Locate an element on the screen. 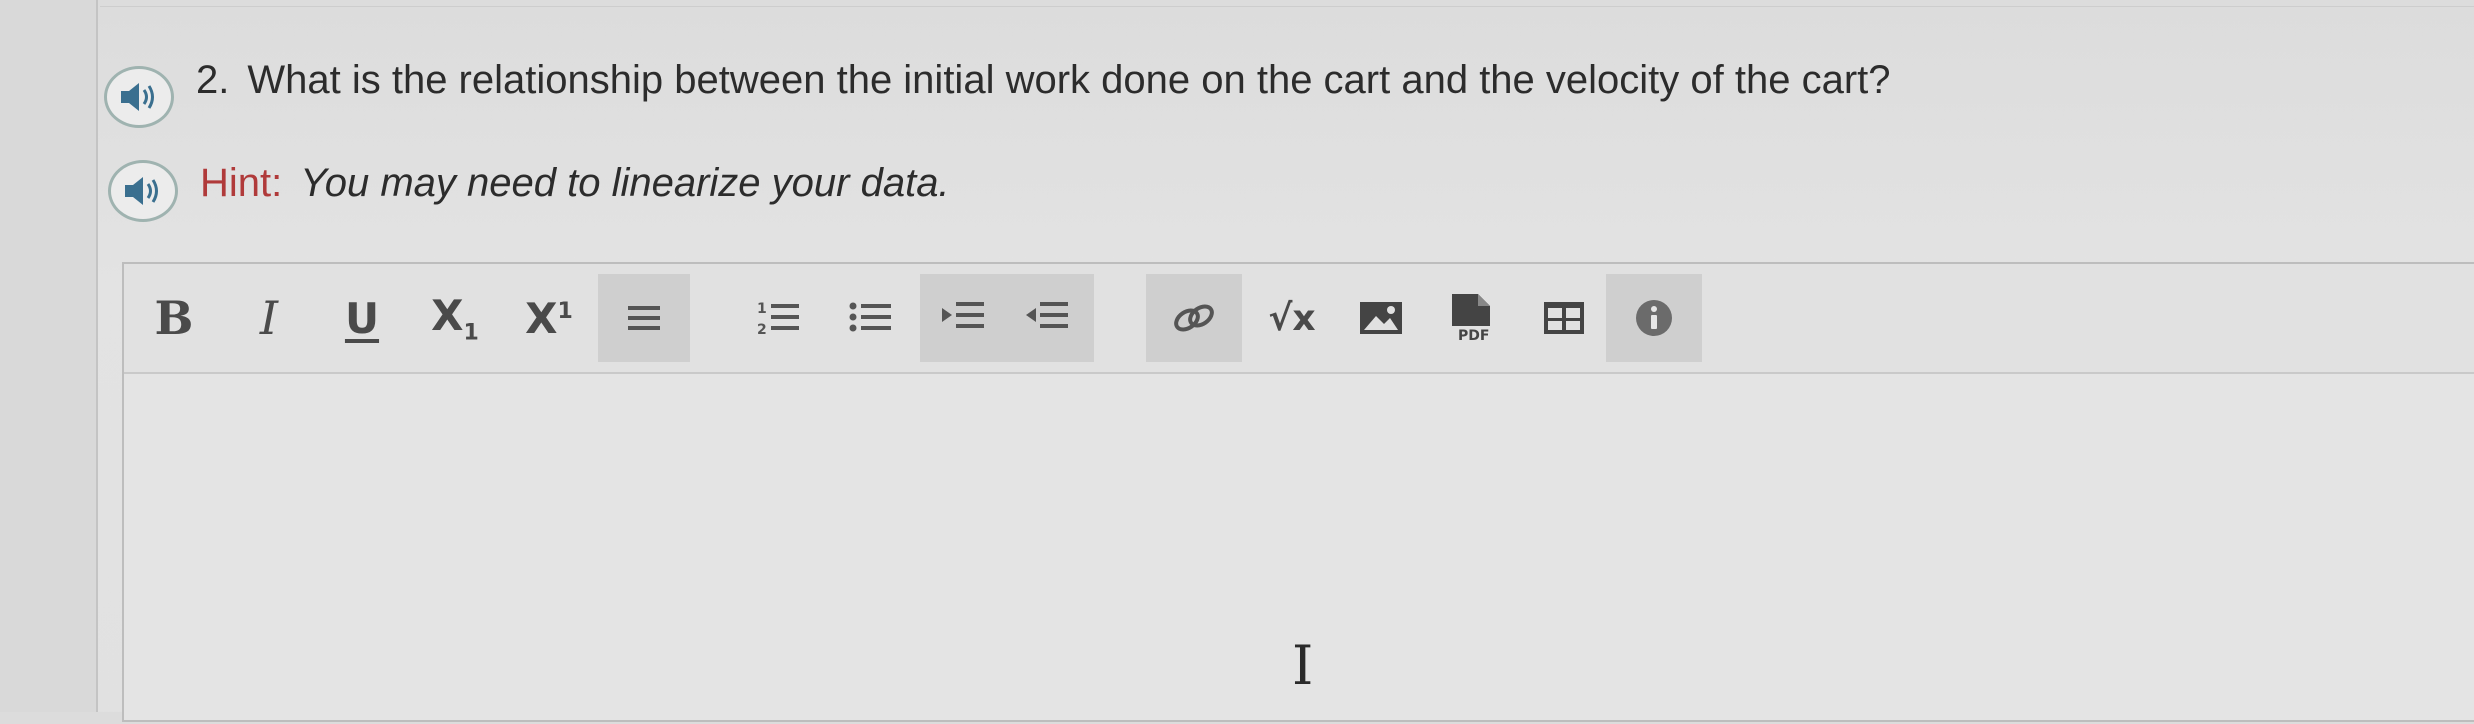 This screenshot has width=2474, height=724. info-button is located at coordinates (1654, 318).